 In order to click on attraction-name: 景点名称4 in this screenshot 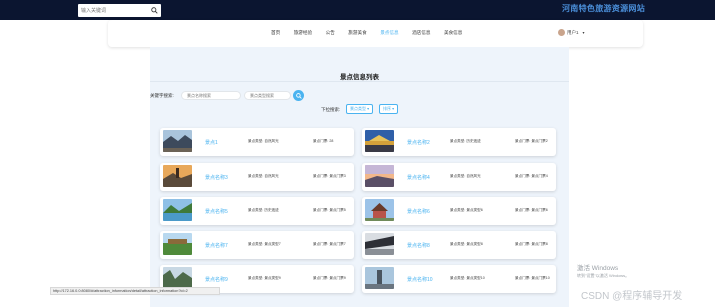, I will do `click(418, 177)`.